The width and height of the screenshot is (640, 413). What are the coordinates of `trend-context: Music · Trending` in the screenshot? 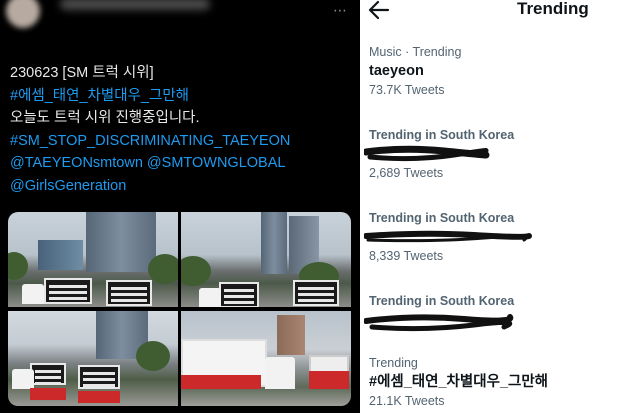 It's located at (415, 52).